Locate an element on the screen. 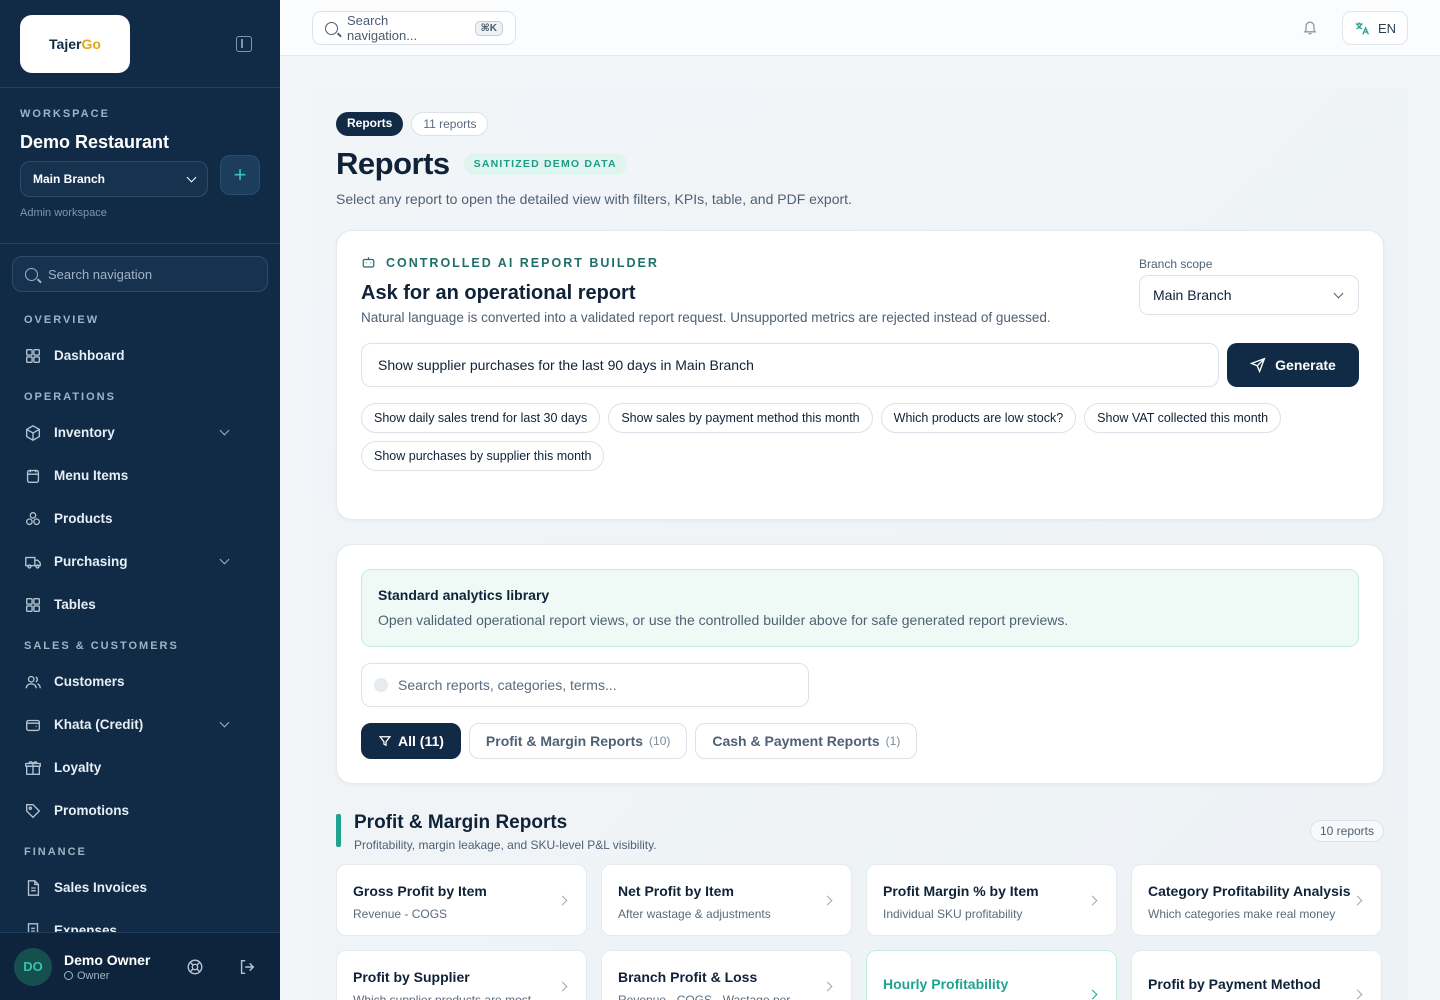 The width and height of the screenshot is (1440, 1000). sidebar-item-label: Sales Invoices is located at coordinates (101, 887).